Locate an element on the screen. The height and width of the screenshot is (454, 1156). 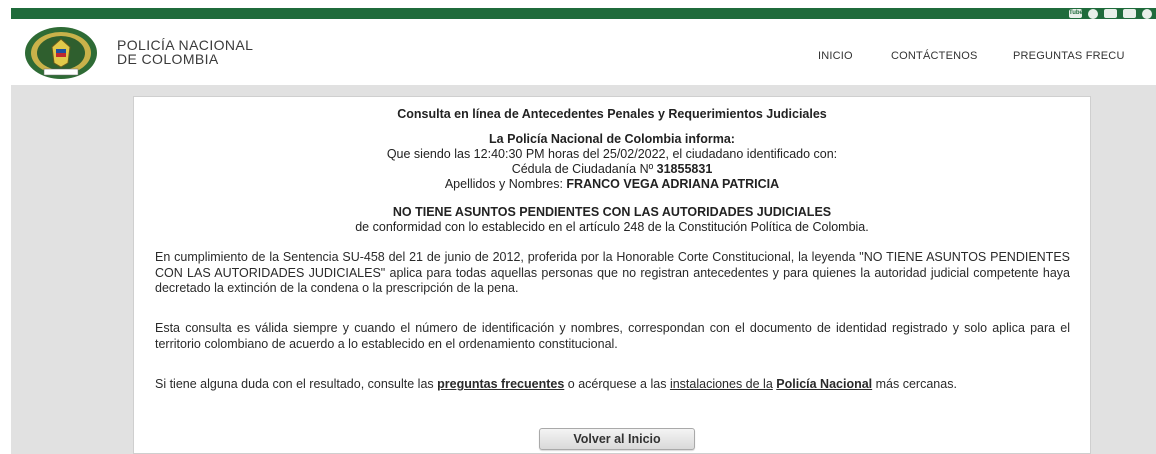
cedula-line: Cédula de Ciudadanía Nº 31855831 is located at coordinates (612, 169).